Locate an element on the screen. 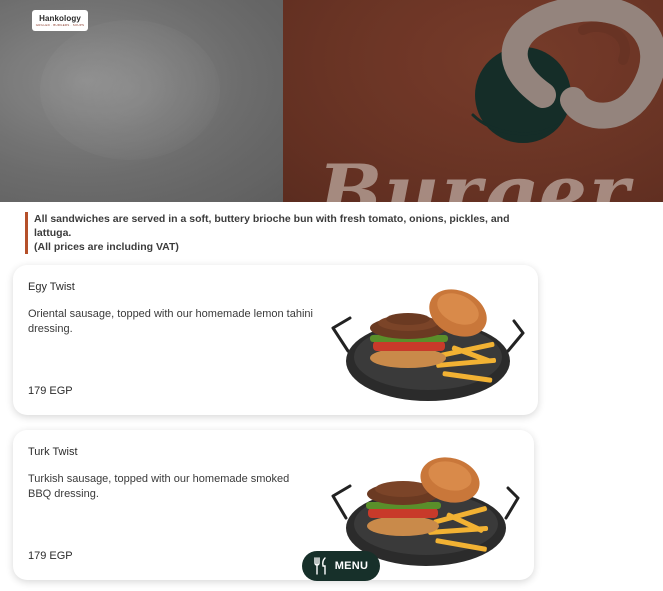  menu-button-label: MENU is located at coordinates (351, 566).